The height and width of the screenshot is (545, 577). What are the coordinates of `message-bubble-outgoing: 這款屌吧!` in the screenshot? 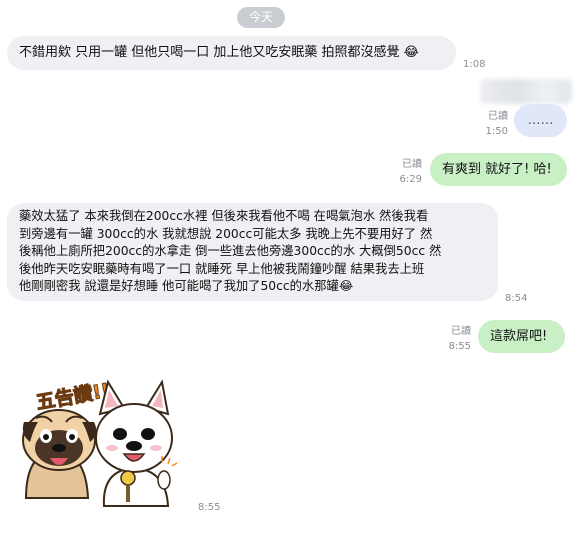 It's located at (521, 336).